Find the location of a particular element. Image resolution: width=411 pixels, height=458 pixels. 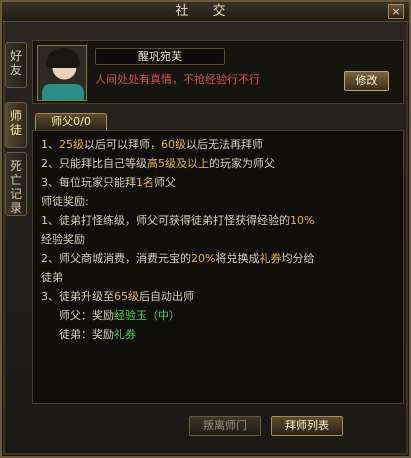

rule-line-3: 3、每位玩家只能拜1名师父 is located at coordinates (218, 182).